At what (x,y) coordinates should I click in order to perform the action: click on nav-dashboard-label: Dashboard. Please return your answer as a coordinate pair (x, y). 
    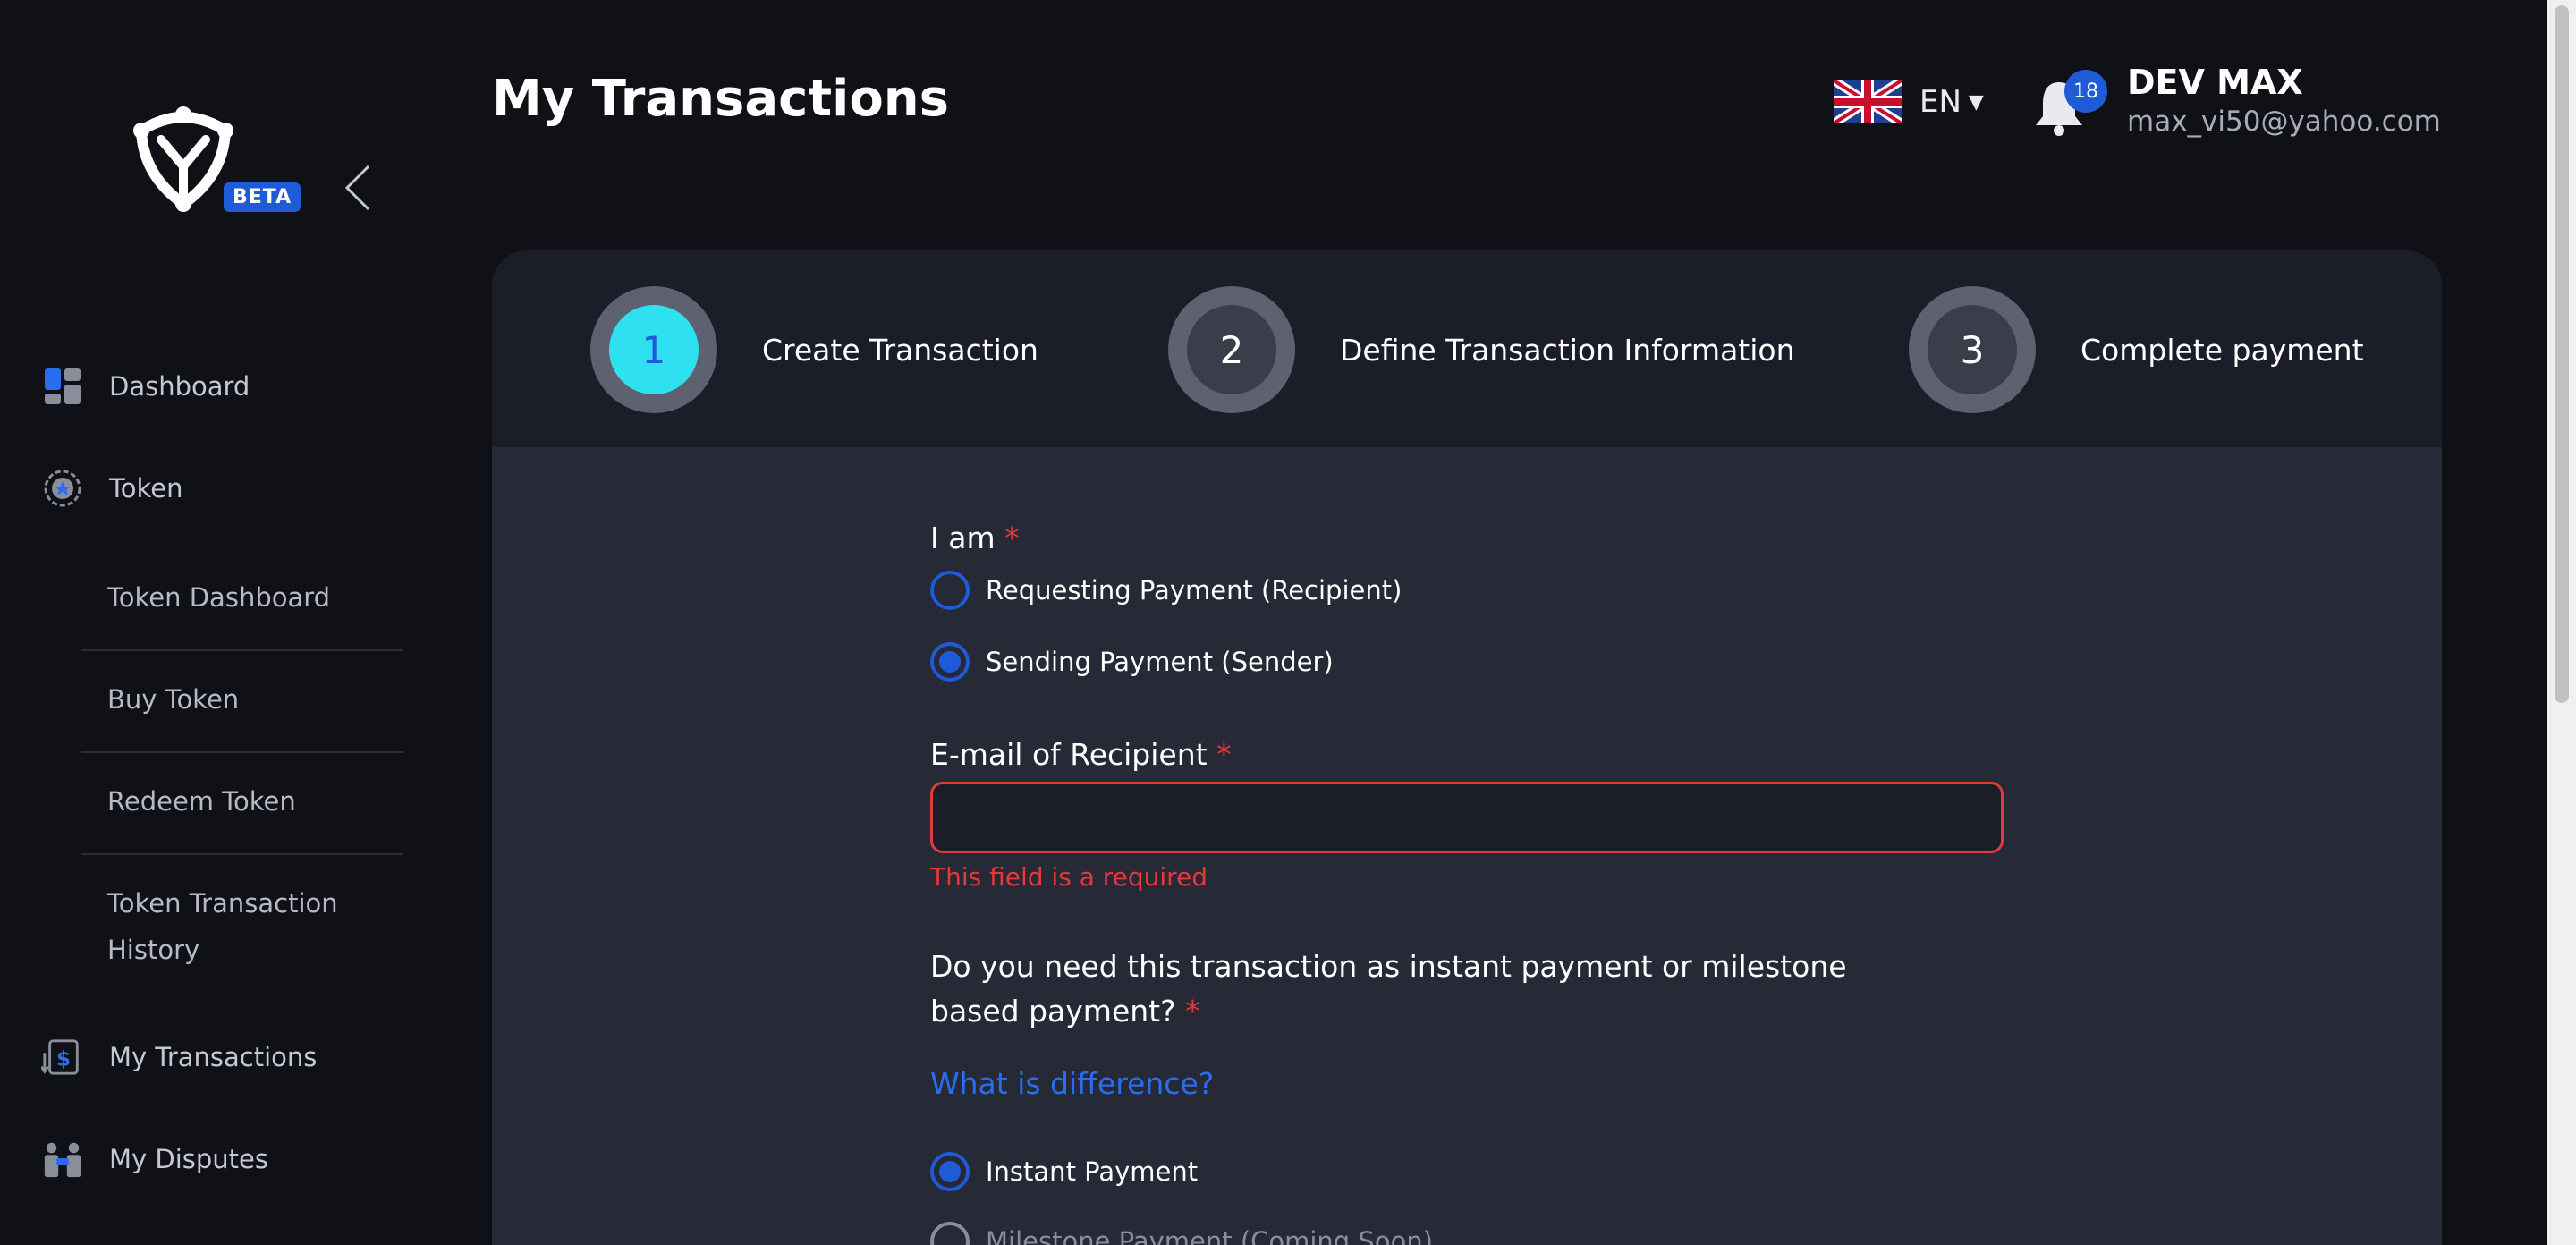
    Looking at the image, I should click on (179, 386).